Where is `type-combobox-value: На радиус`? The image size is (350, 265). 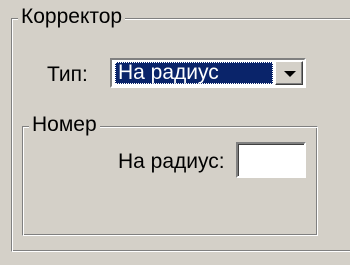 type-combobox-value: На радиус is located at coordinates (194, 73).